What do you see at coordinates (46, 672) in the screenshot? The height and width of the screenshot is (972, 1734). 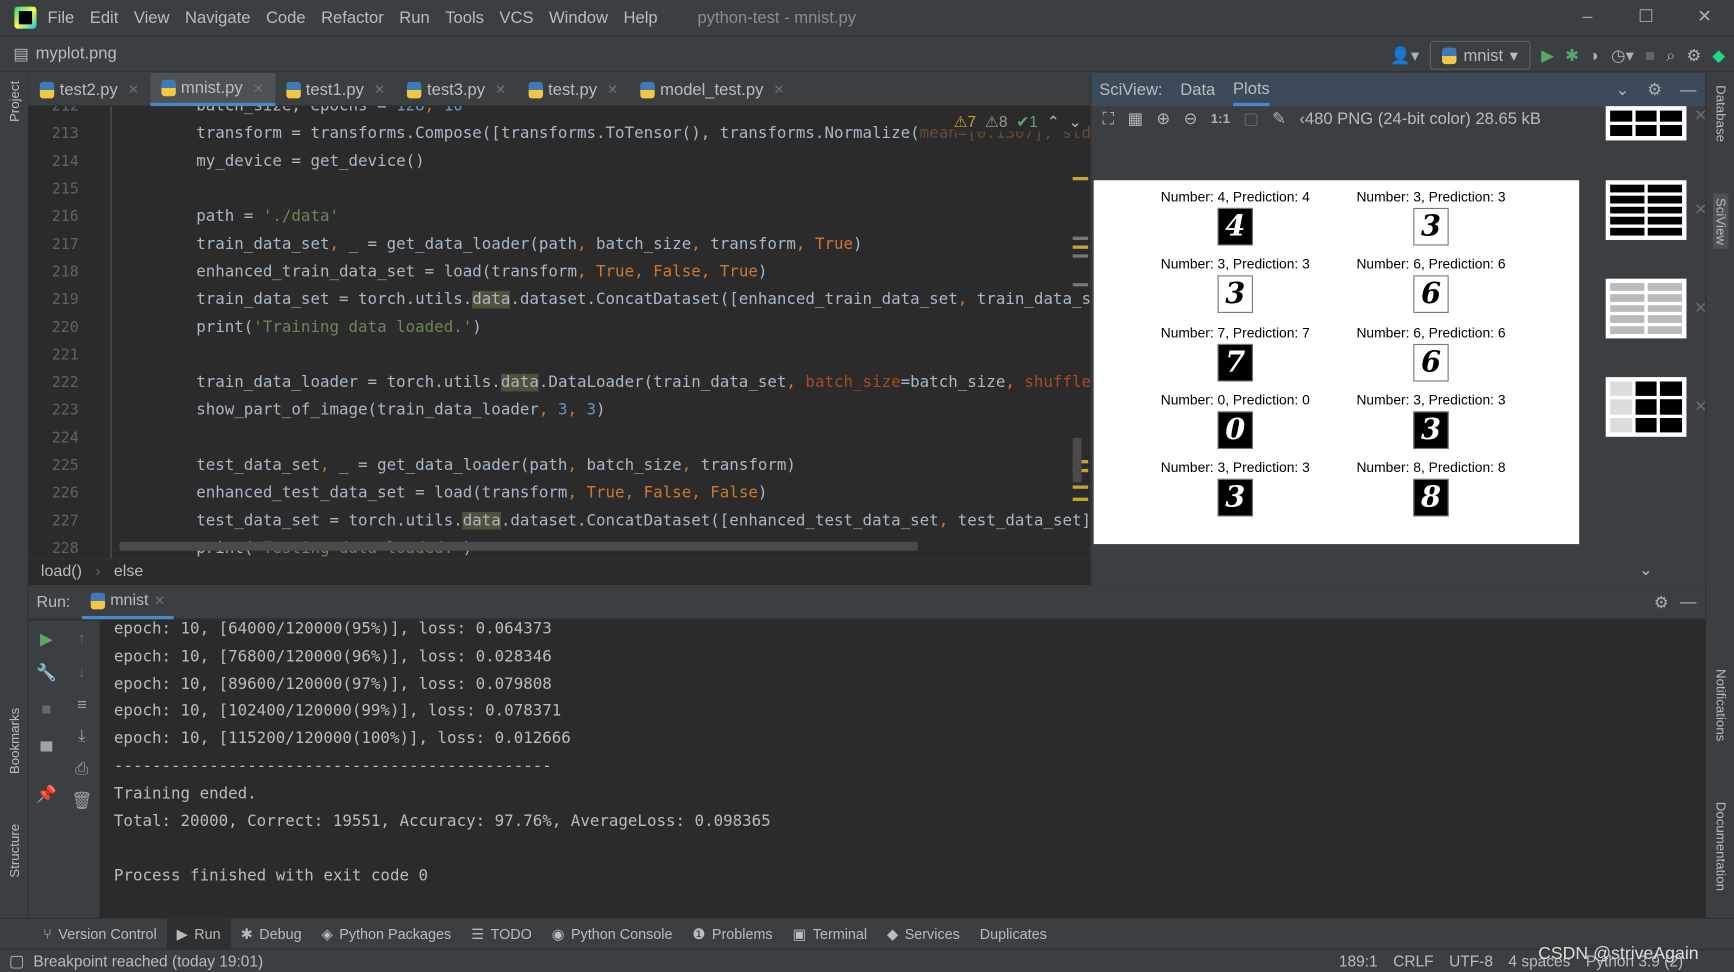 I see `wrench-icon: 🔧` at bounding box center [46, 672].